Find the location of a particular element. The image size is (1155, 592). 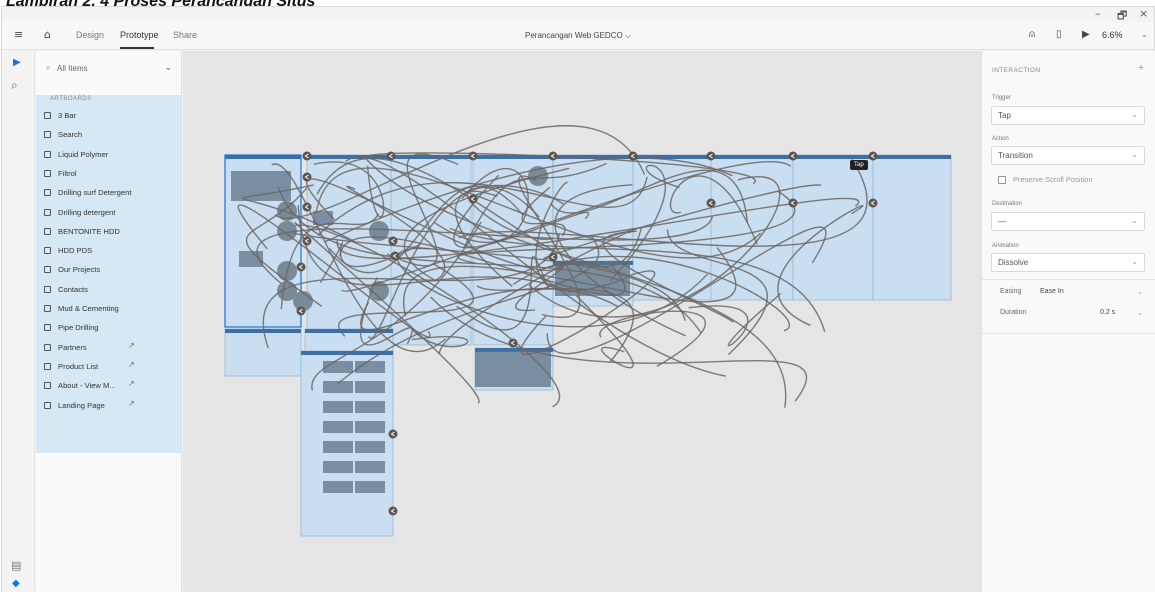

artboard-layer-label: Contacts is located at coordinates (73, 289).